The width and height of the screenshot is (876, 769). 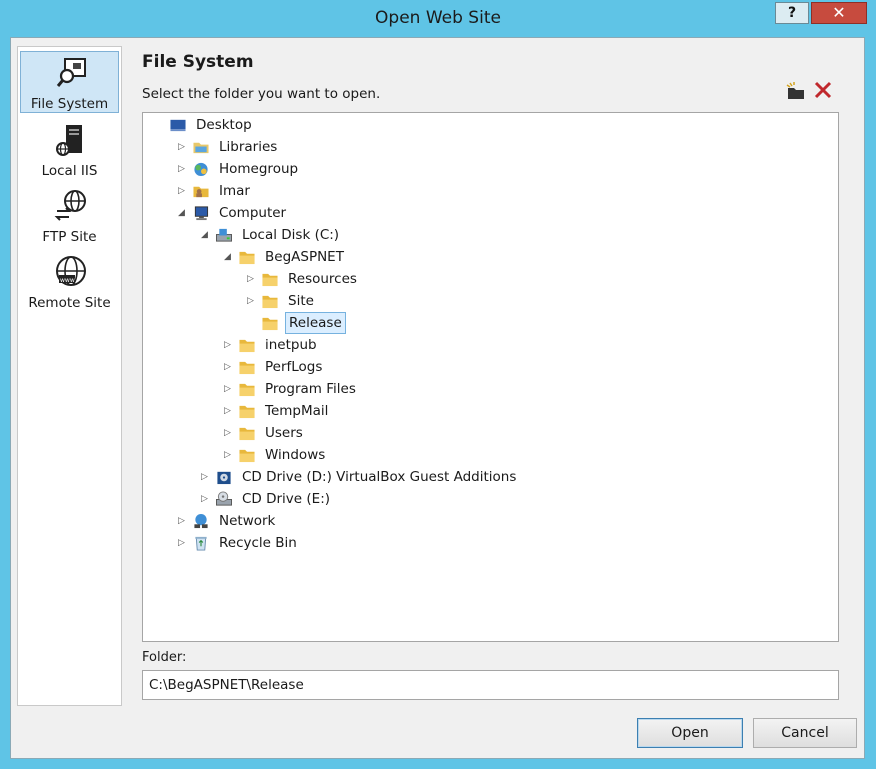 I want to click on tree-node-label: Site, so click(x=301, y=301).